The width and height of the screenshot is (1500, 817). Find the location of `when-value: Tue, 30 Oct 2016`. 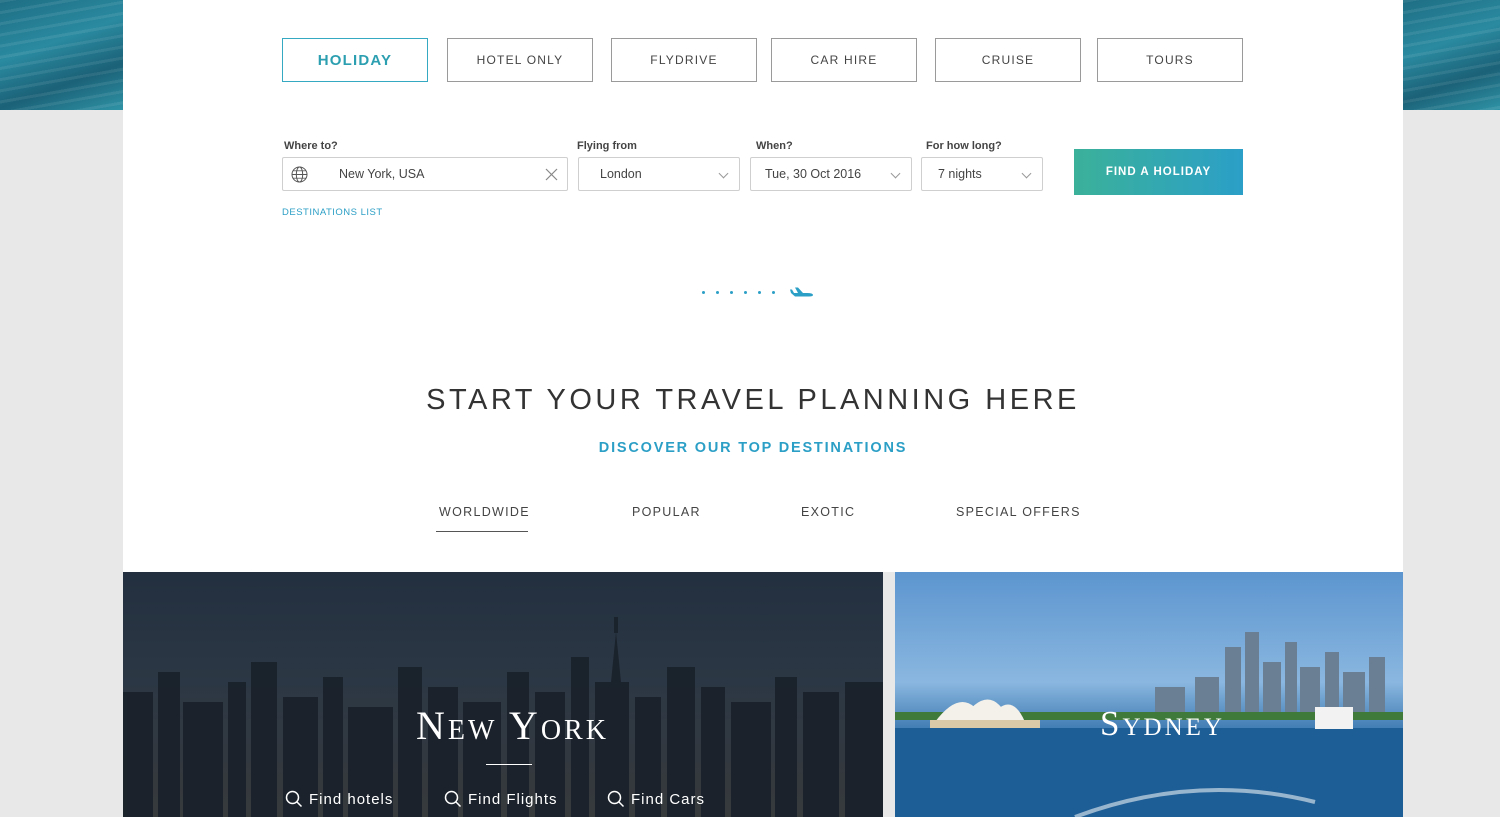

when-value: Tue, 30 Oct 2016 is located at coordinates (813, 174).